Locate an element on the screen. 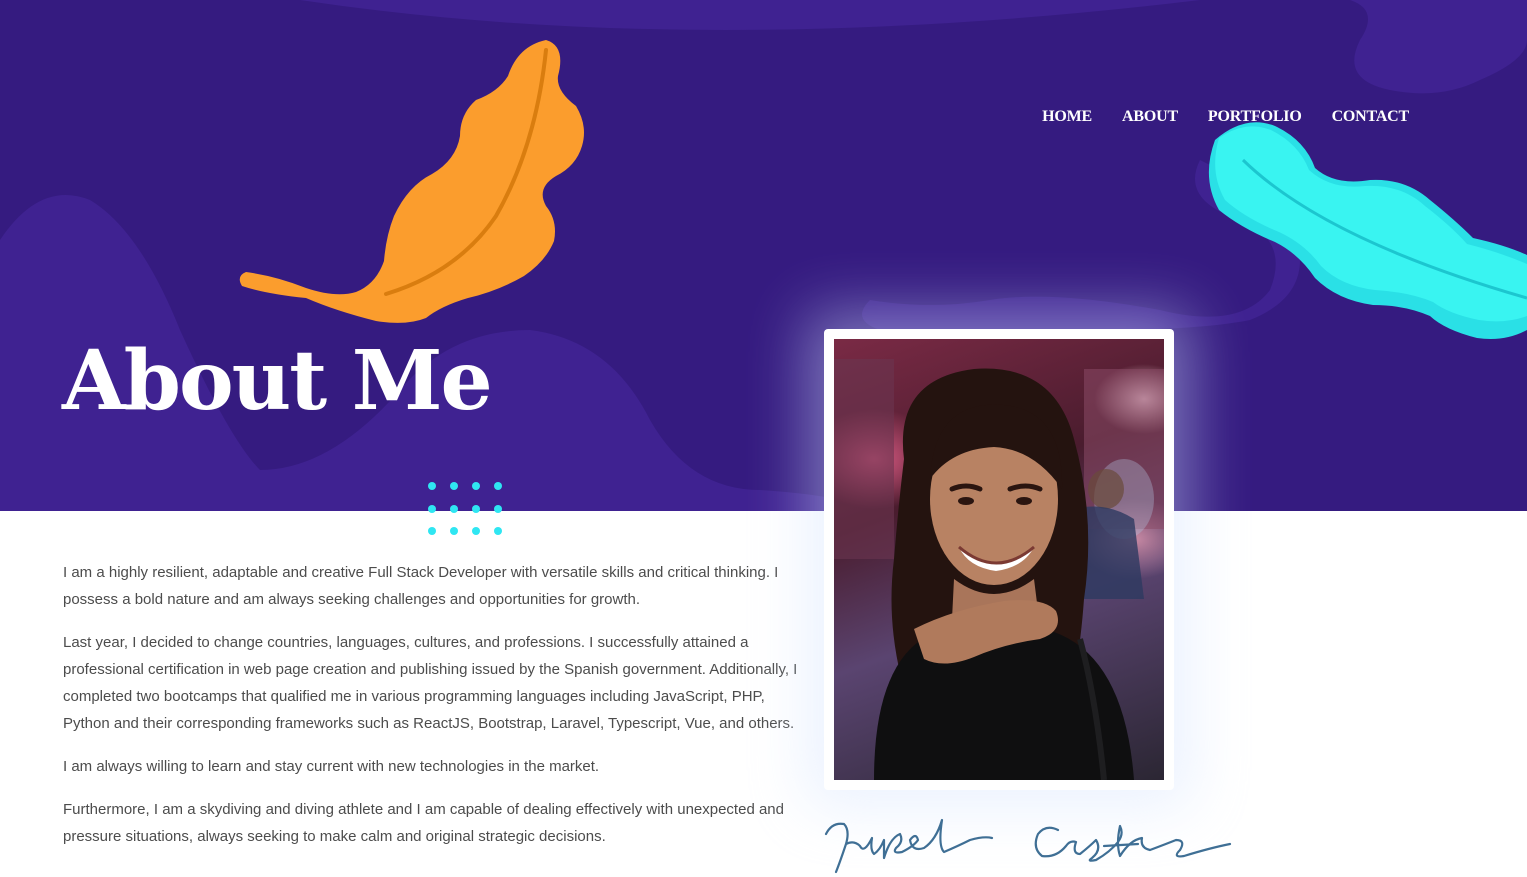  nav-about-link: ABOUT is located at coordinates (1150, 117).